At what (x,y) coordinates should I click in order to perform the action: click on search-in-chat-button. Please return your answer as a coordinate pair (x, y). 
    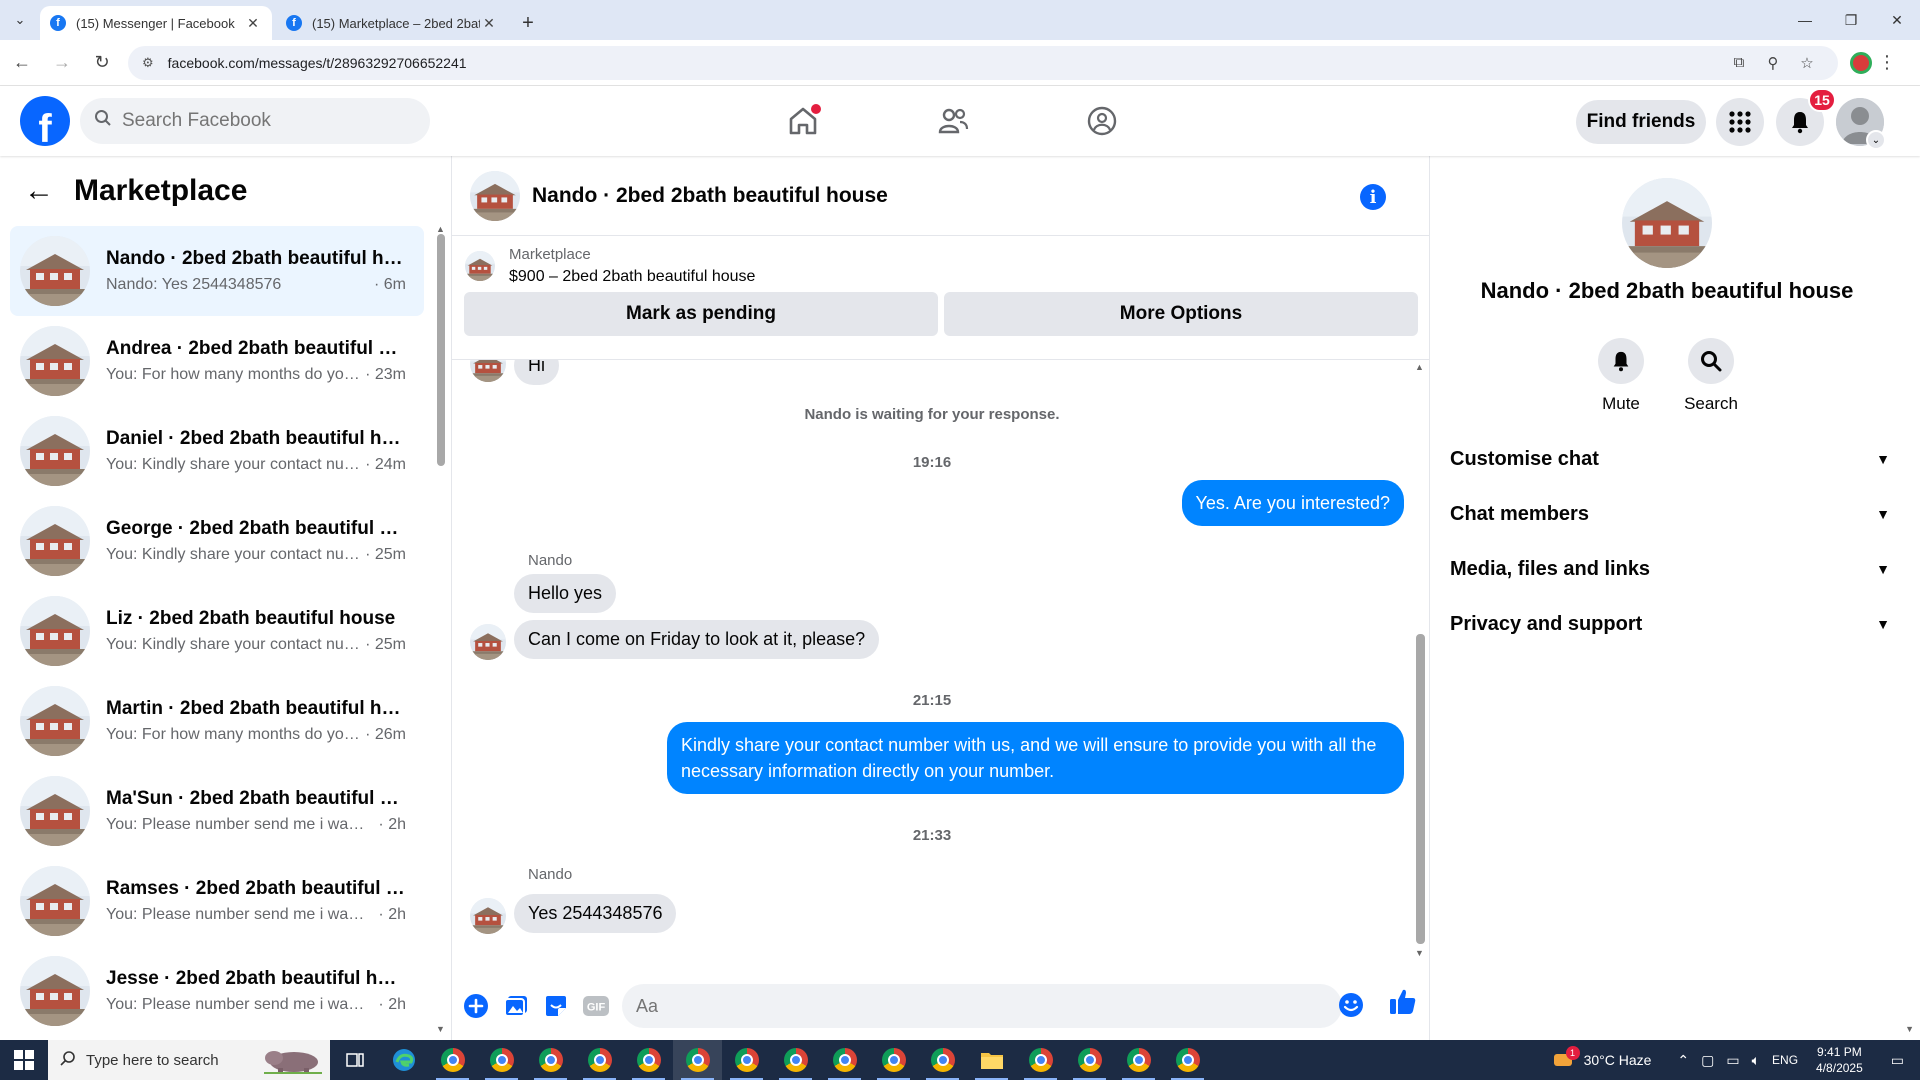
    Looking at the image, I should click on (1711, 361).